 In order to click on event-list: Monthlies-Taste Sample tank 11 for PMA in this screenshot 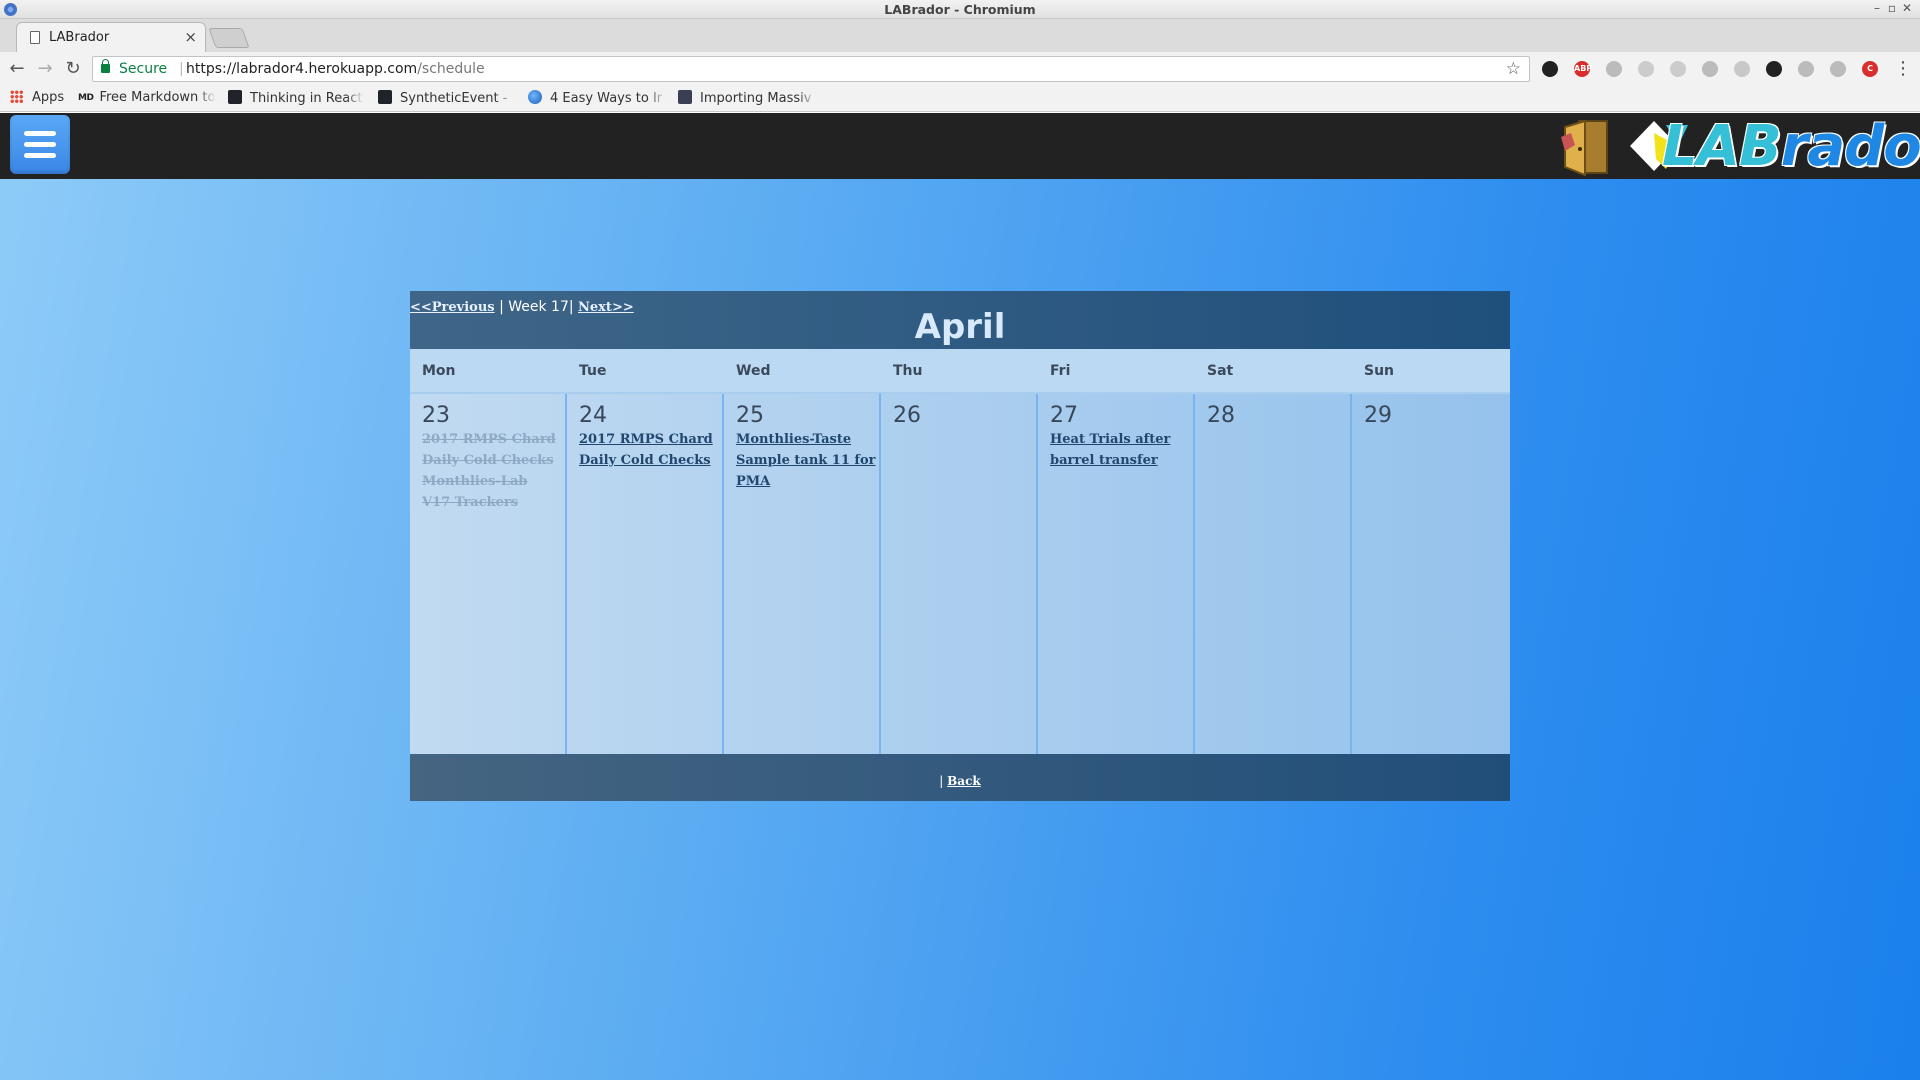, I will do `click(806, 460)`.